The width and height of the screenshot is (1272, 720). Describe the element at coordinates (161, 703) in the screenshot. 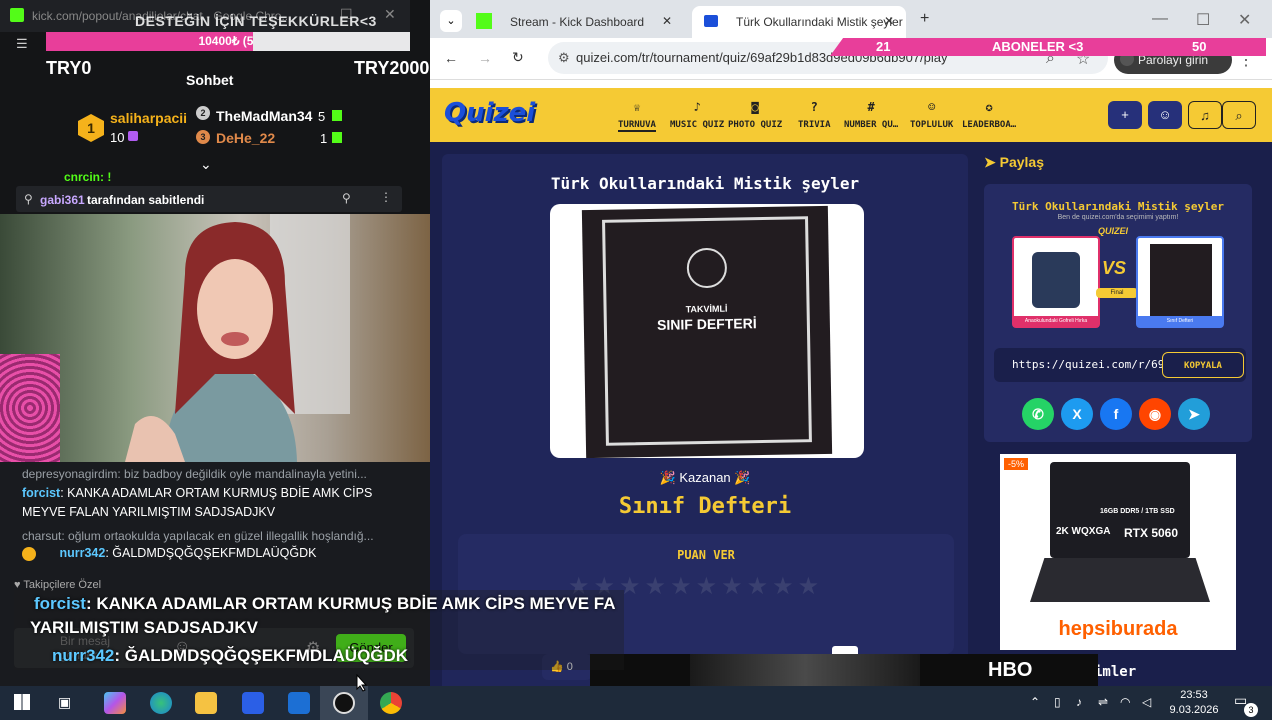

I see `edge-icon` at that location.